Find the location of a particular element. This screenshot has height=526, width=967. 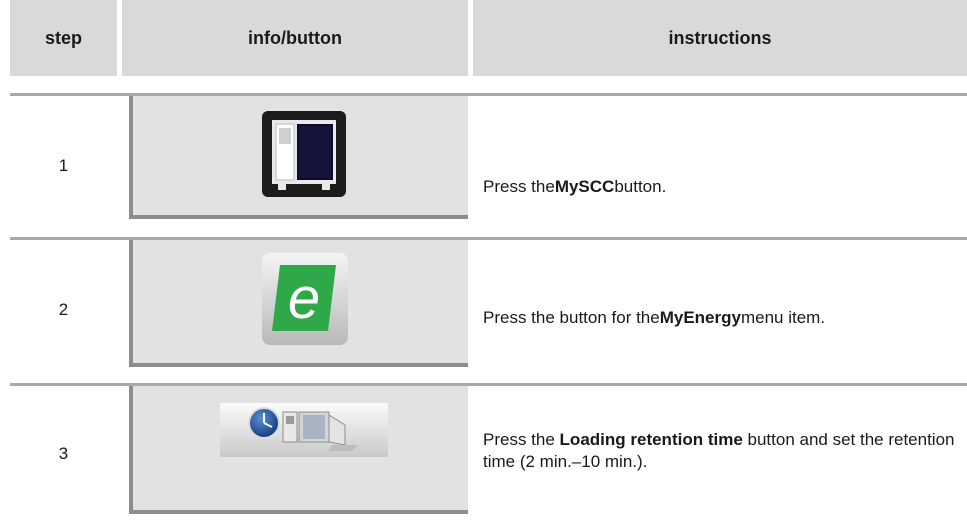

header-step: step is located at coordinates (63, 38).